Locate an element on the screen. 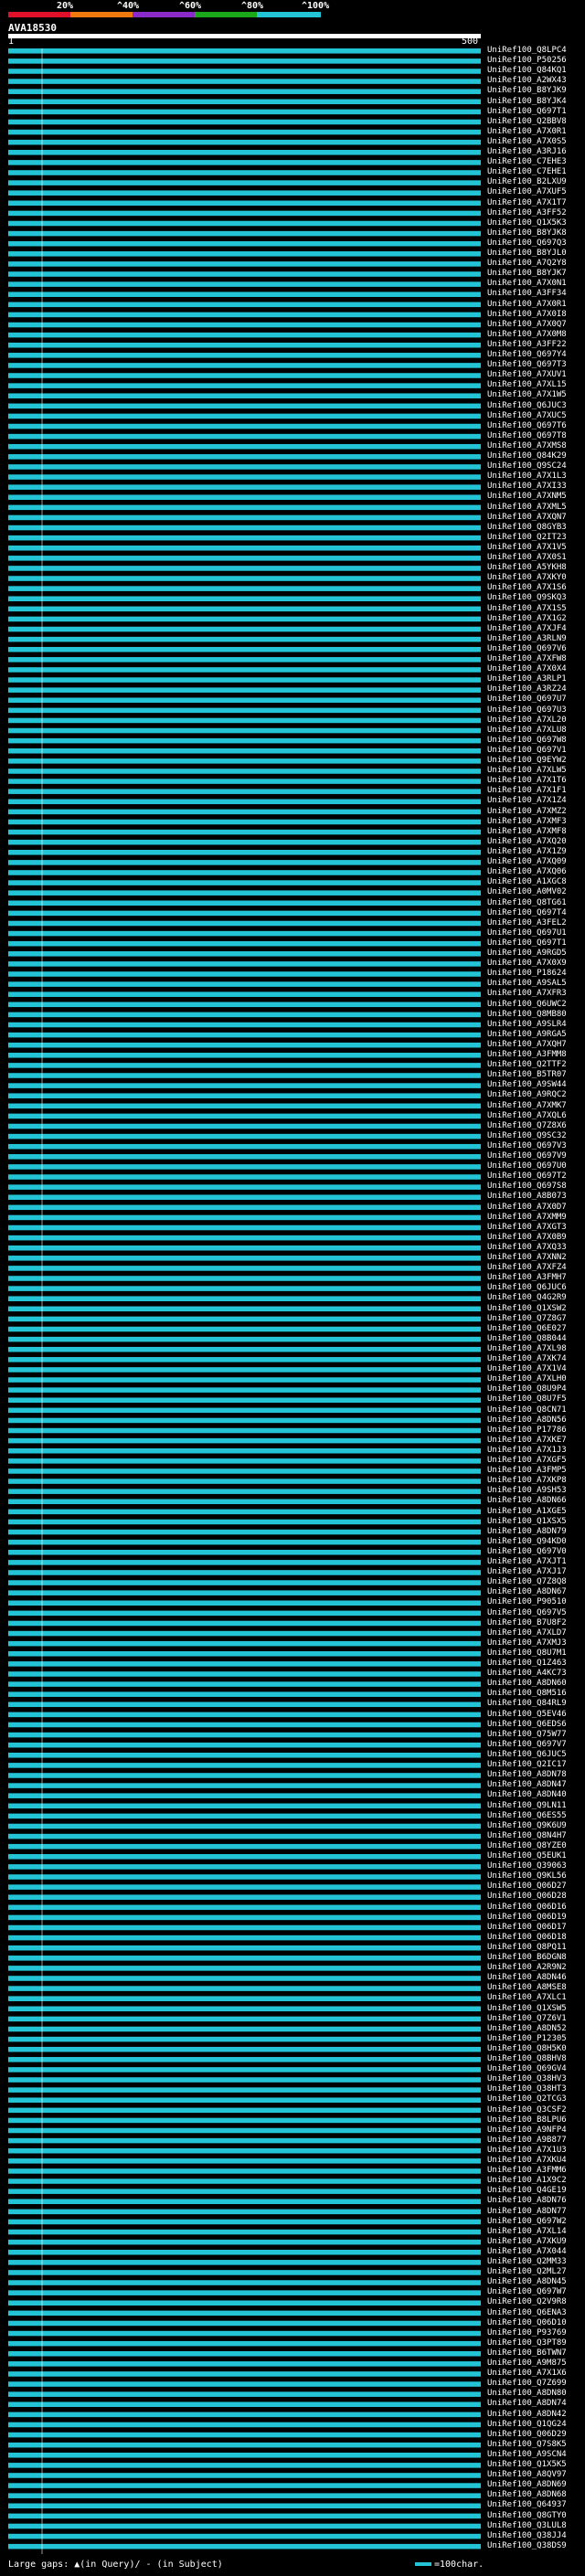 The image size is (585, 2576). hit-label: UniRef100_Q697V6 is located at coordinates (527, 648).